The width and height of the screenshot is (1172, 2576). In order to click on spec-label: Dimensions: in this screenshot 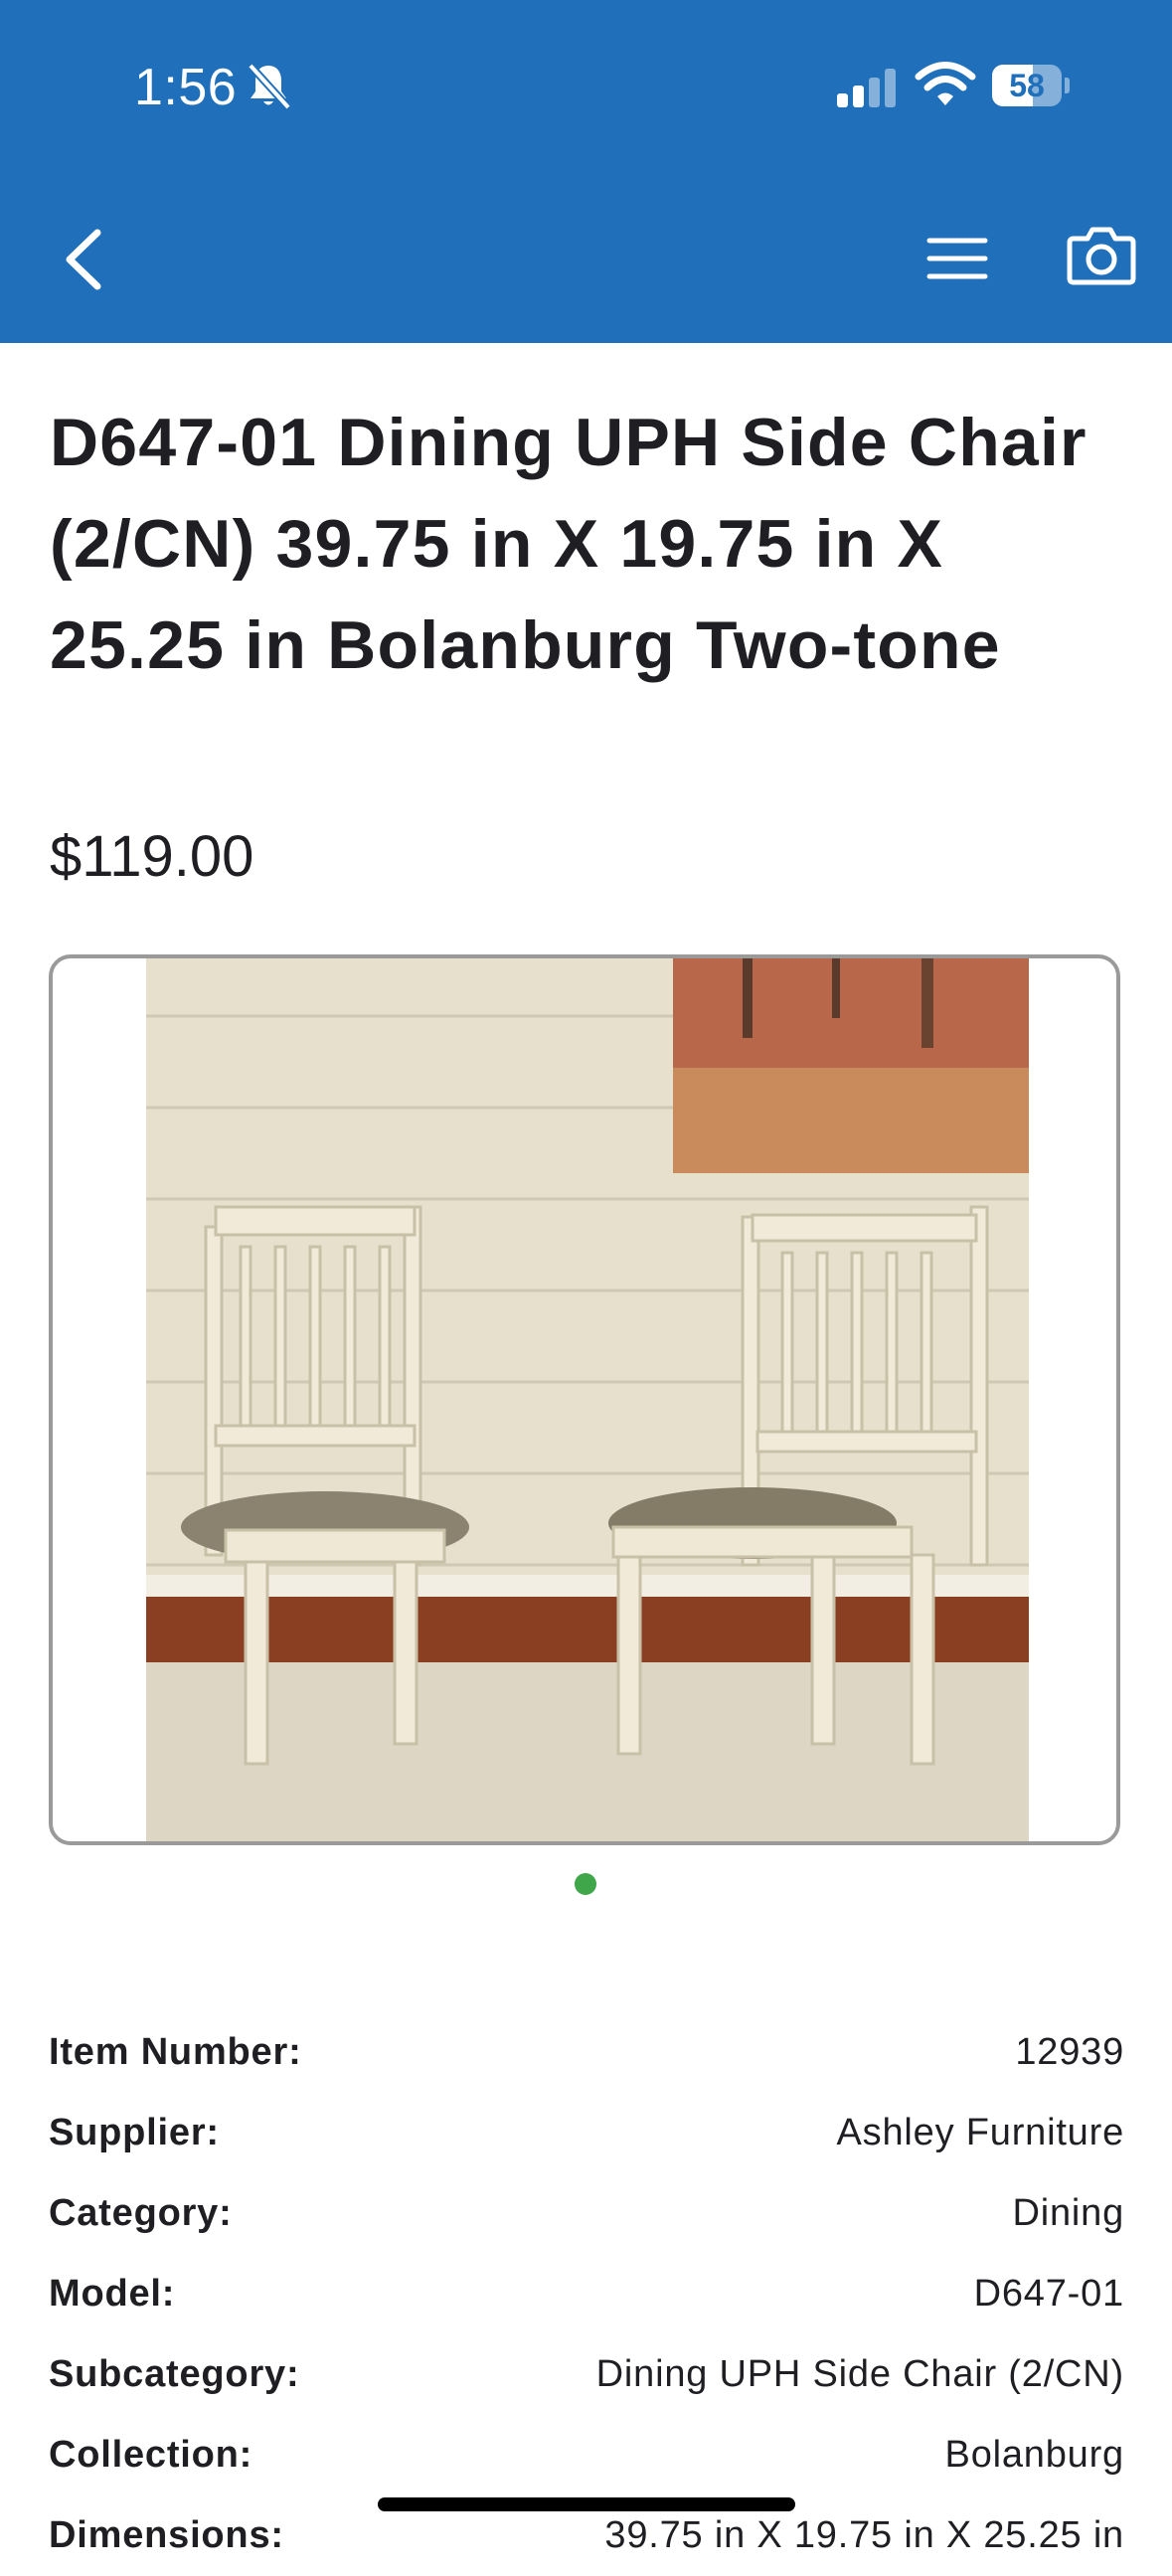, I will do `click(167, 2535)`.